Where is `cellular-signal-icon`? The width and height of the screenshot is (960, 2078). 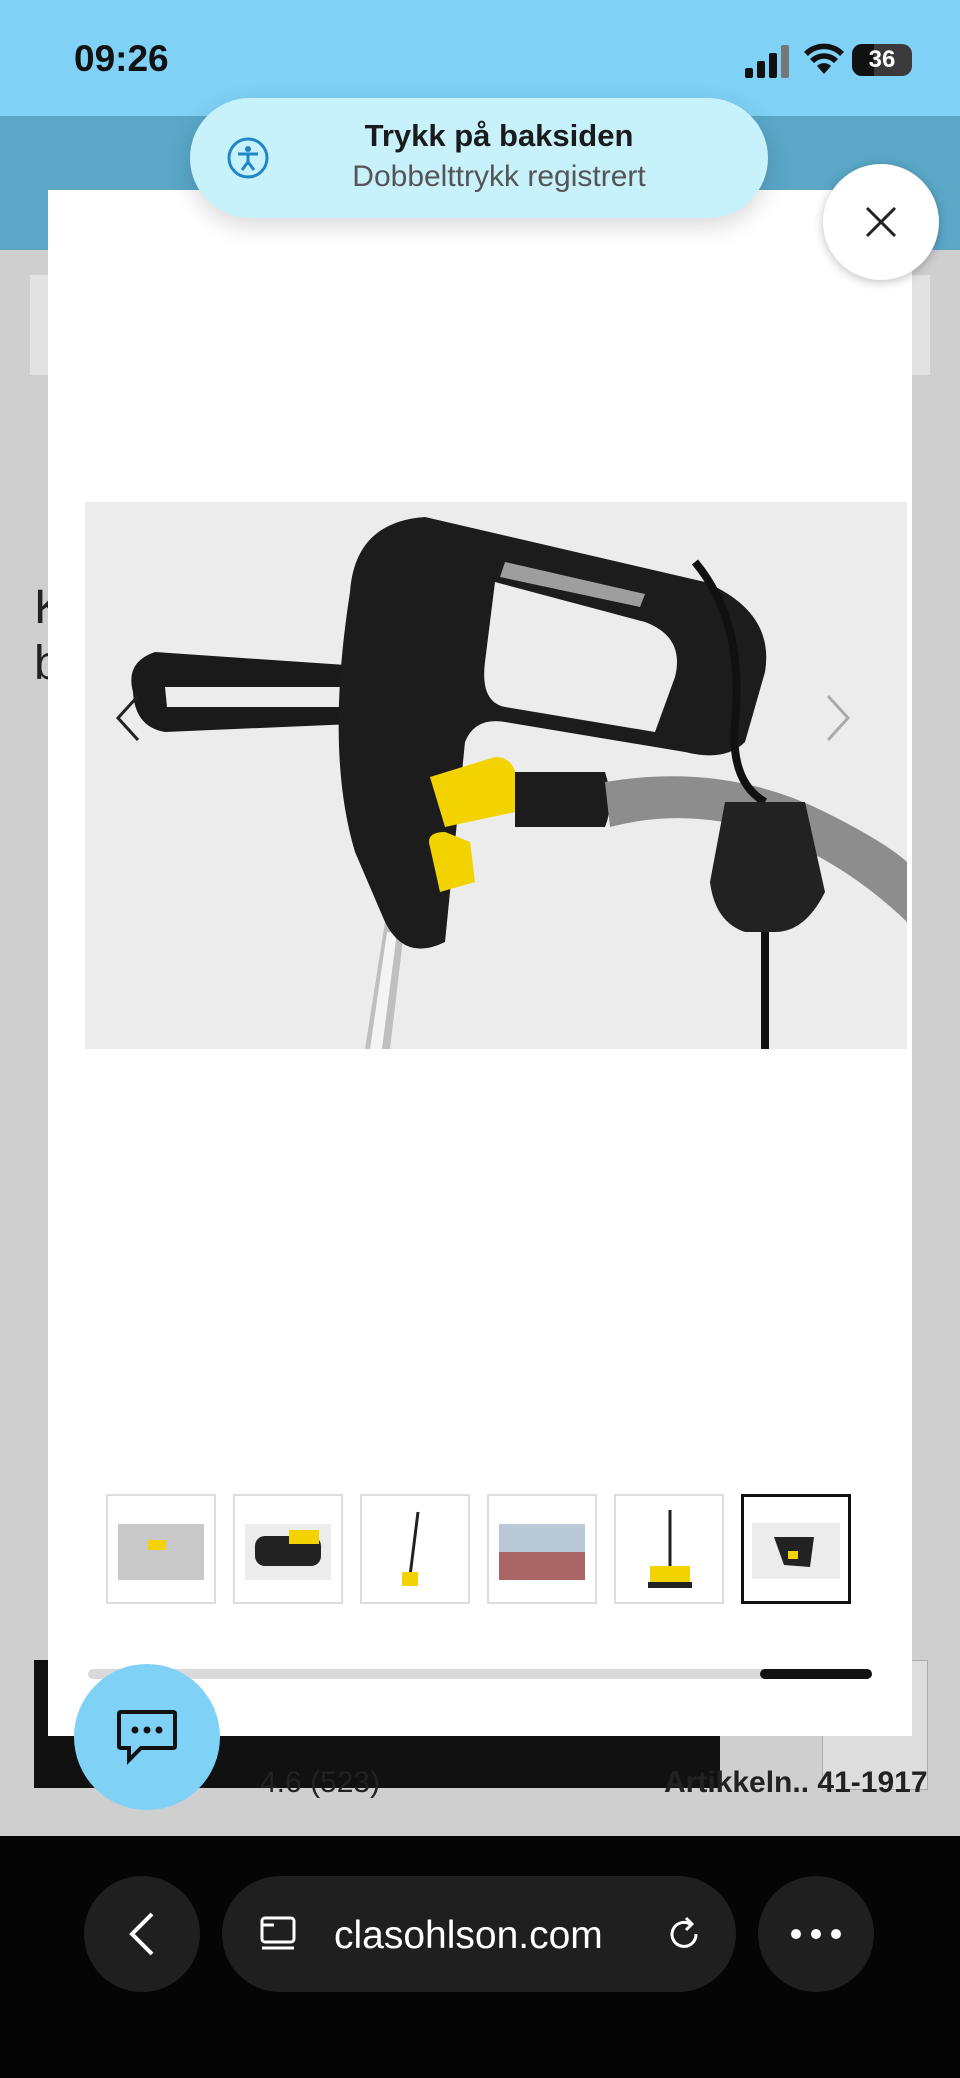
cellular-signal-icon is located at coordinates (767, 61).